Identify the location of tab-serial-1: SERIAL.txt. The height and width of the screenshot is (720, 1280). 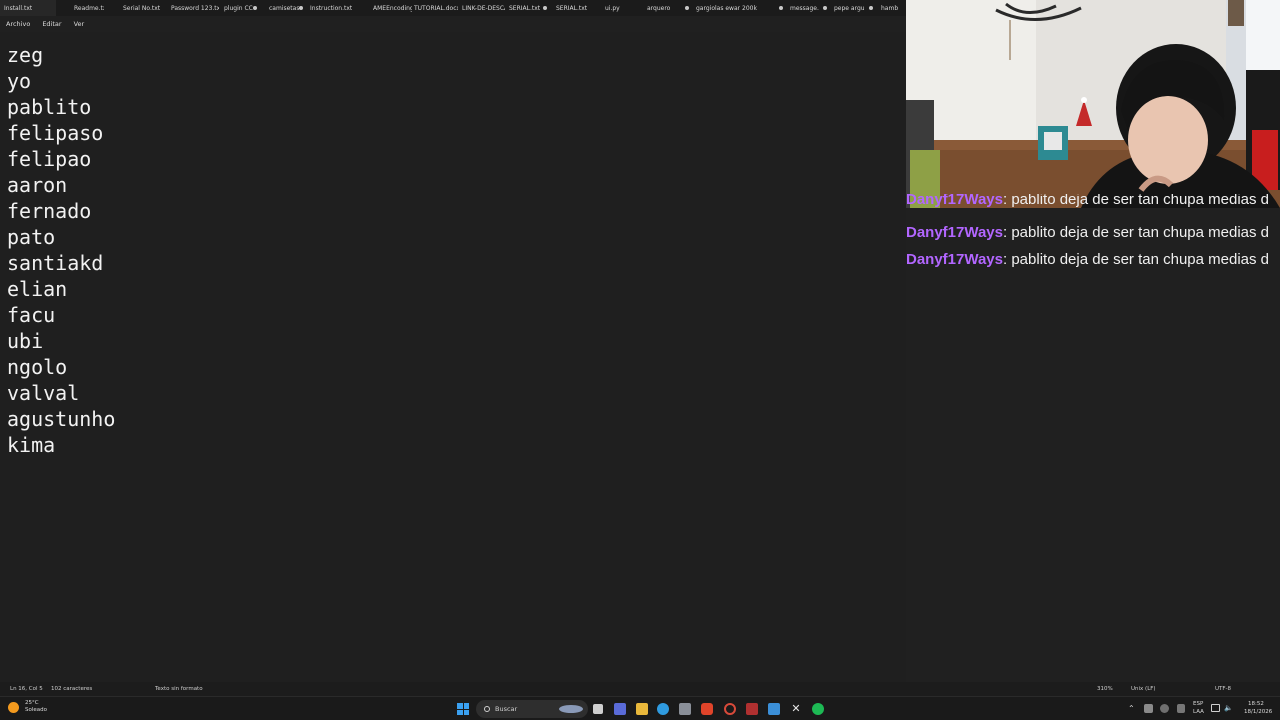
(528, 8).